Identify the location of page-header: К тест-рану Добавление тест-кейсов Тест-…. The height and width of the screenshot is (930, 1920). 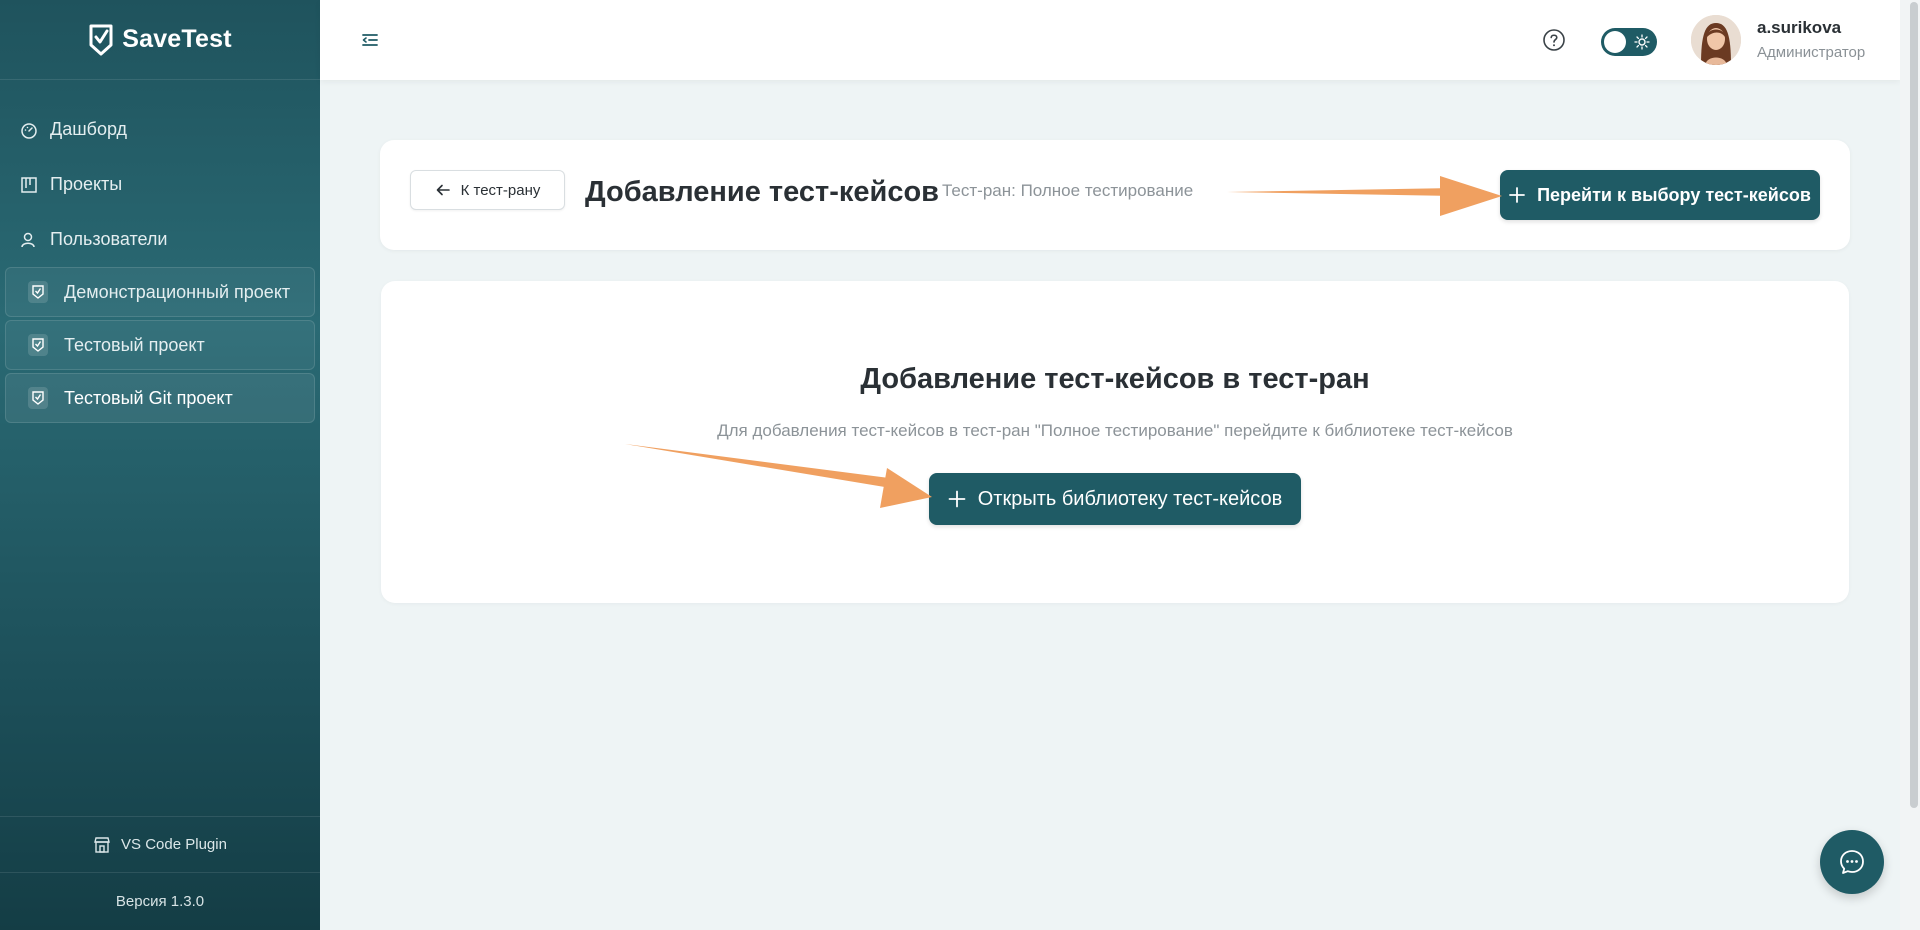
(1115, 195).